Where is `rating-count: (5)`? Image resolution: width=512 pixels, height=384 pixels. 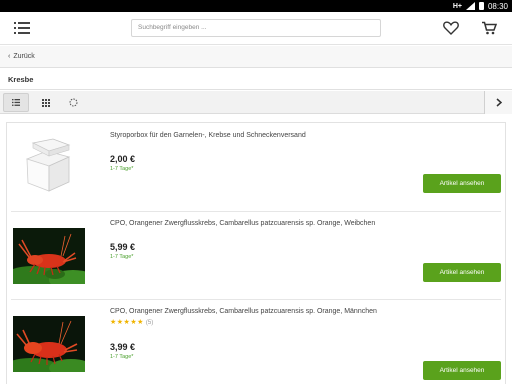
rating-count: (5) is located at coordinates (149, 323).